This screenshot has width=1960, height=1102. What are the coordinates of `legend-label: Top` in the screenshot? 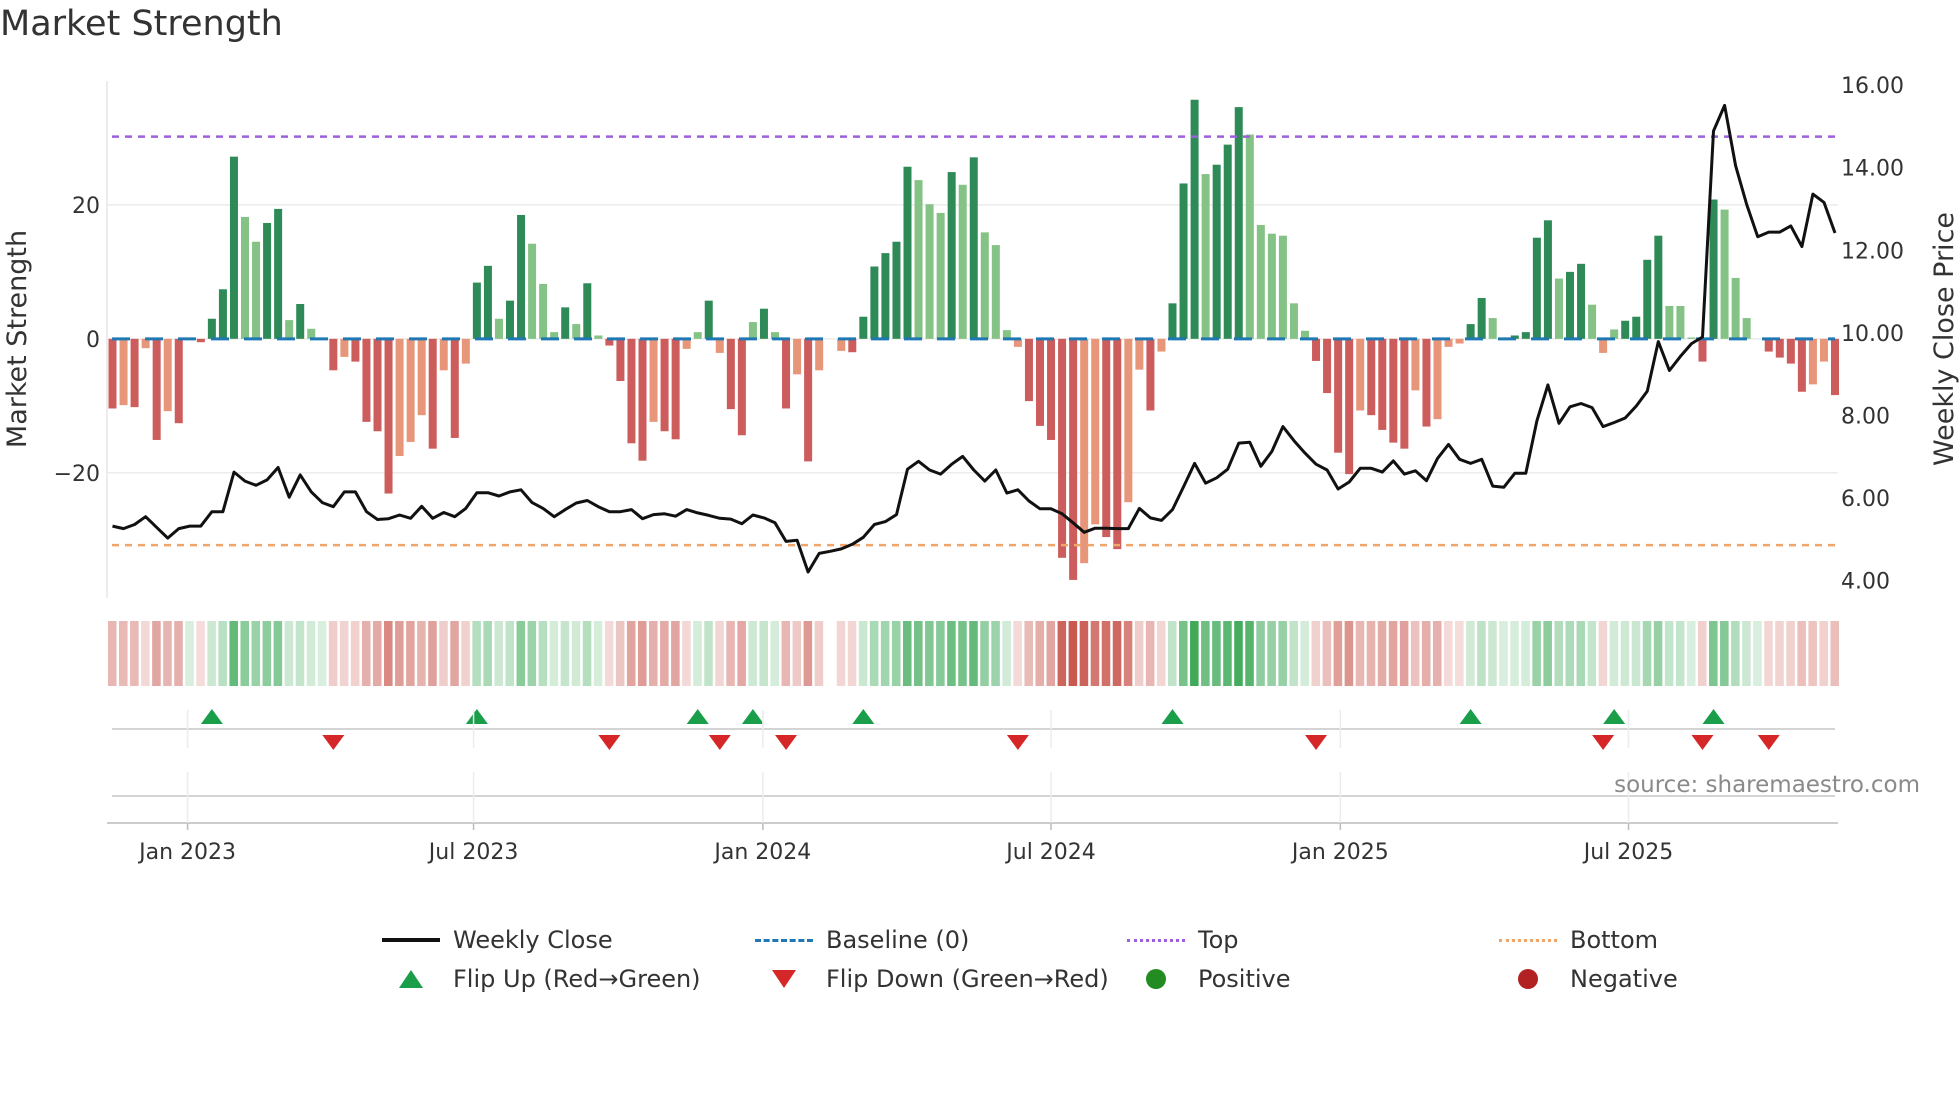 It's located at (1218, 940).